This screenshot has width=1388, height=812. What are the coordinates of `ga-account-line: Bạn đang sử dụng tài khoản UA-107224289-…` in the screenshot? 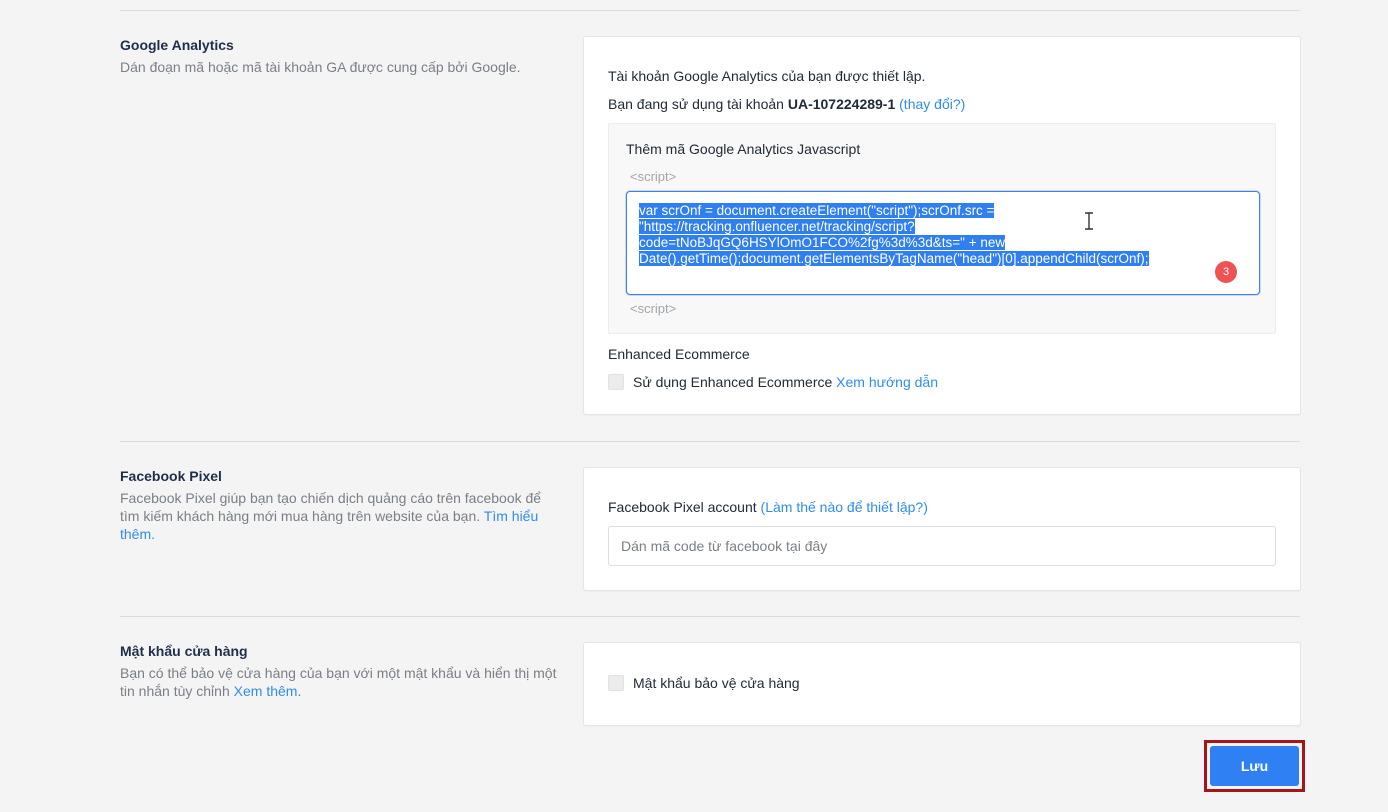 It's located at (786, 104).